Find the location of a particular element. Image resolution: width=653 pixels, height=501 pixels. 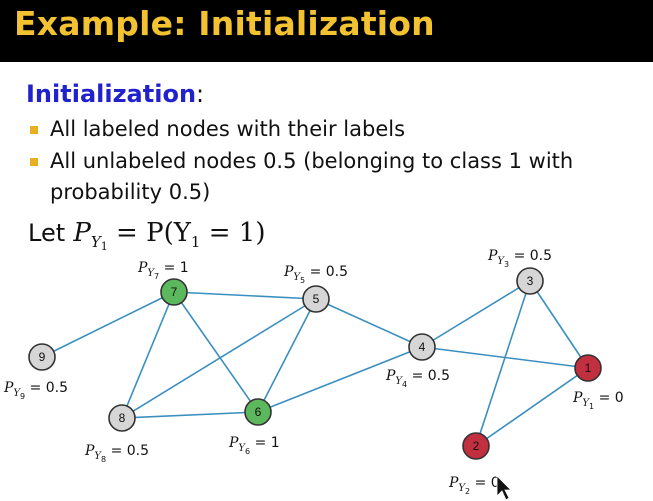

node-number-6: 6 is located at coordinates (258, 412).